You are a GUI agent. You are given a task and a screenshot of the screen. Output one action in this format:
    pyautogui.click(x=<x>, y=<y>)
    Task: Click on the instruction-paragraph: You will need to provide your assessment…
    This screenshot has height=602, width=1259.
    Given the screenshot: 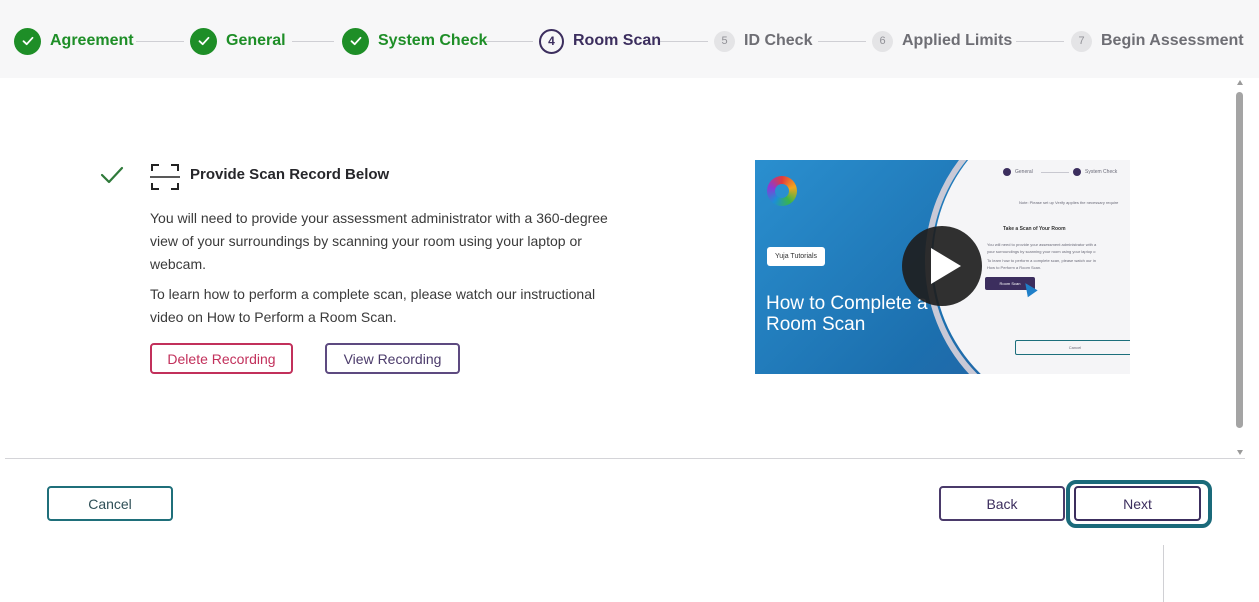 What is the action you would take?
    pyautogui.click(x=379, y=241)
    